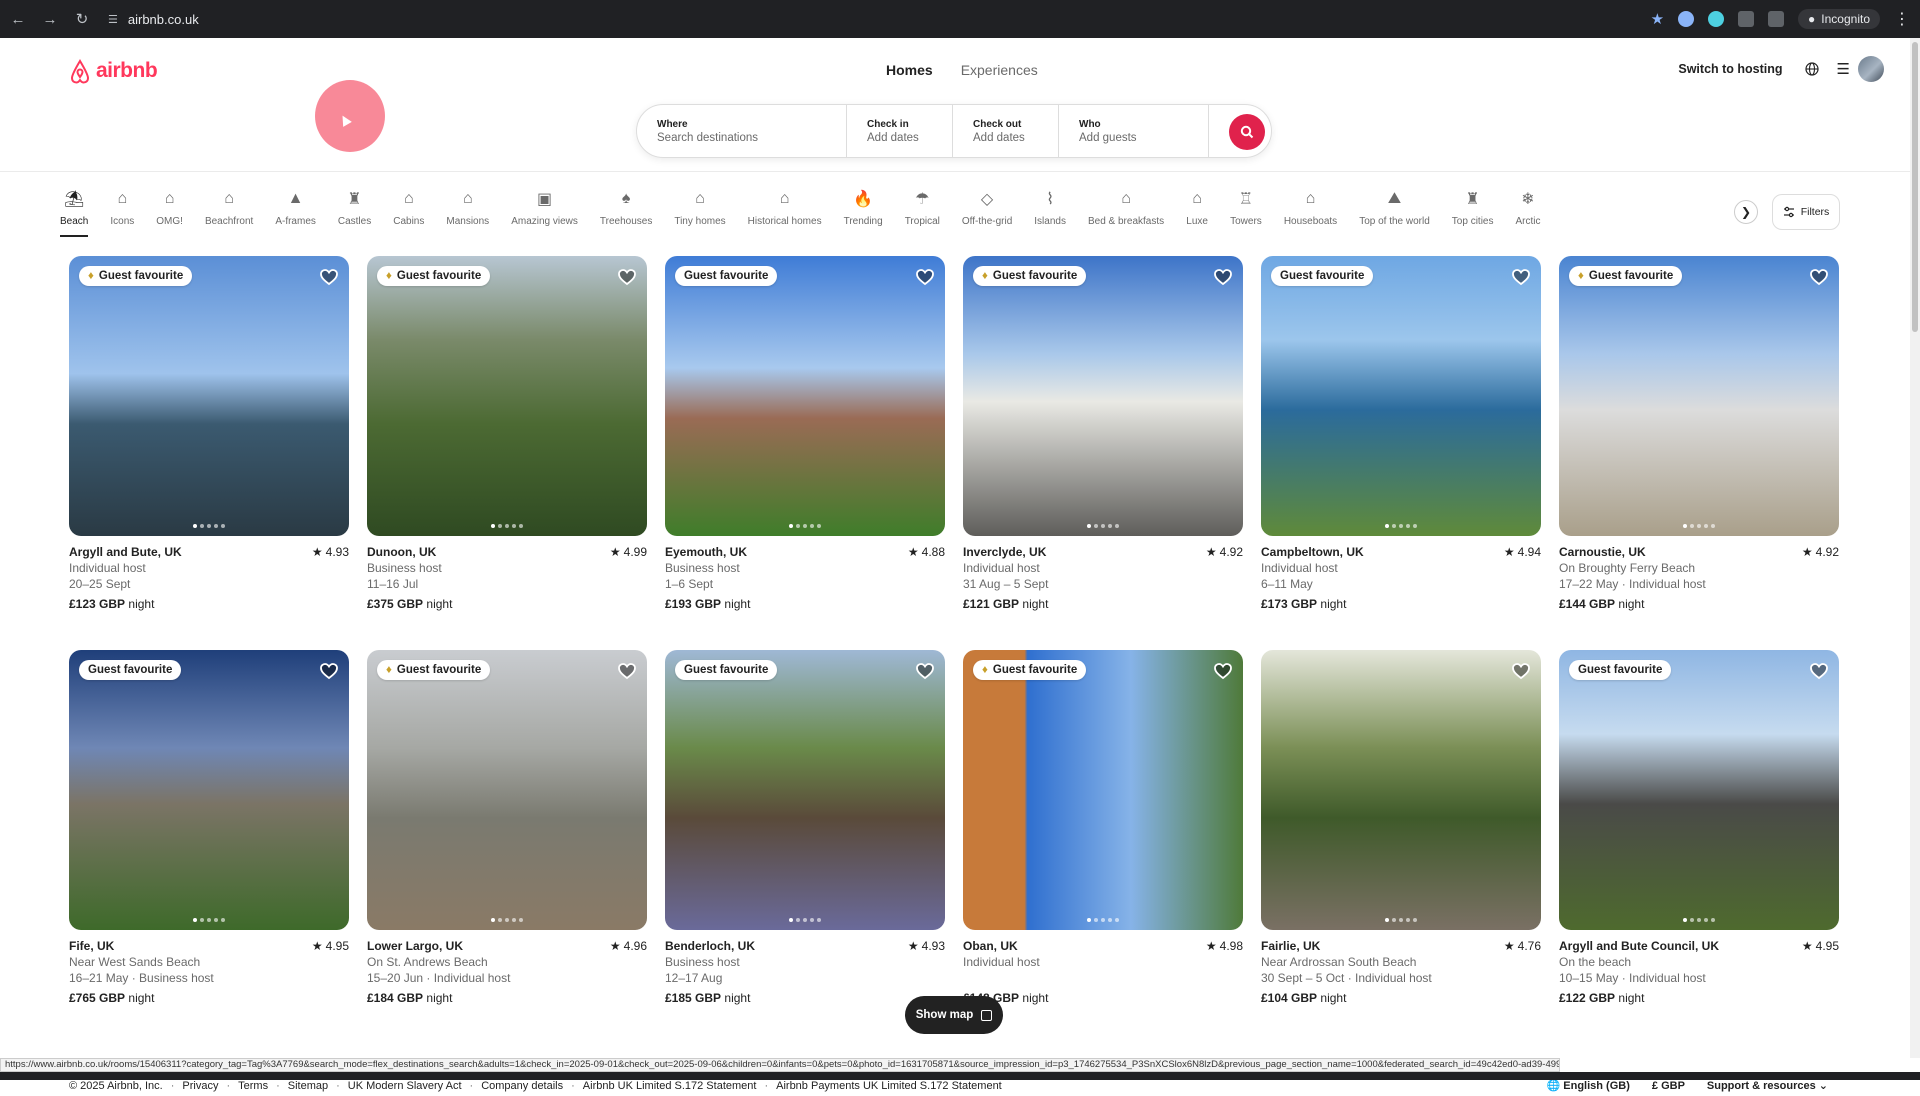 The image size is (1920, 1096). Describe the element at coordinates (122, 212) in the screenshot. I see `category-icons: ⌂ Icons` at that location.